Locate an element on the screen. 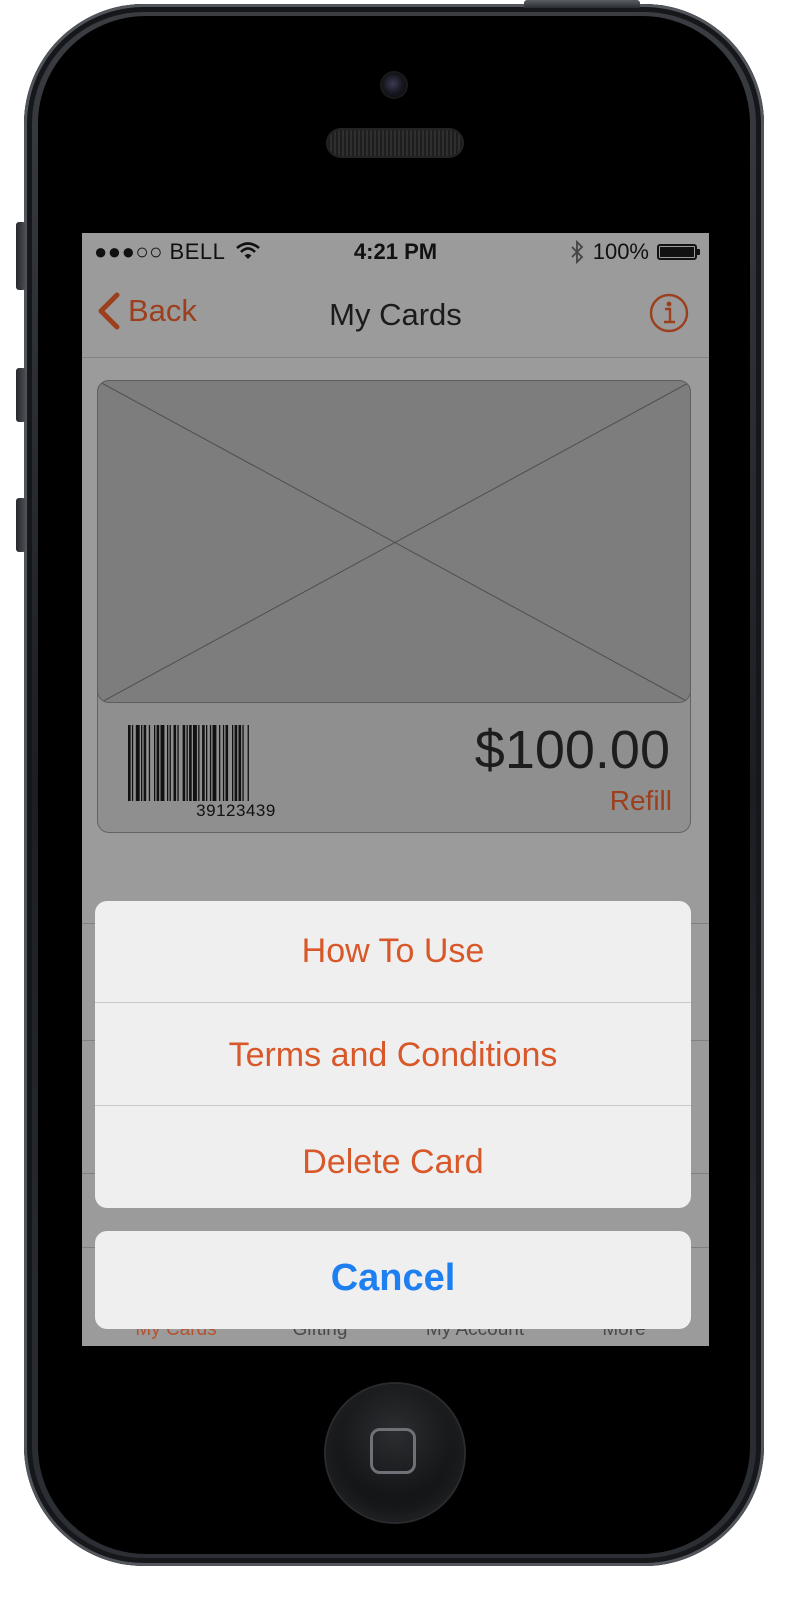 This screenshot has height=1600, width=800. delete-card-button: Delete Card is located at coordinates (393, 1162).